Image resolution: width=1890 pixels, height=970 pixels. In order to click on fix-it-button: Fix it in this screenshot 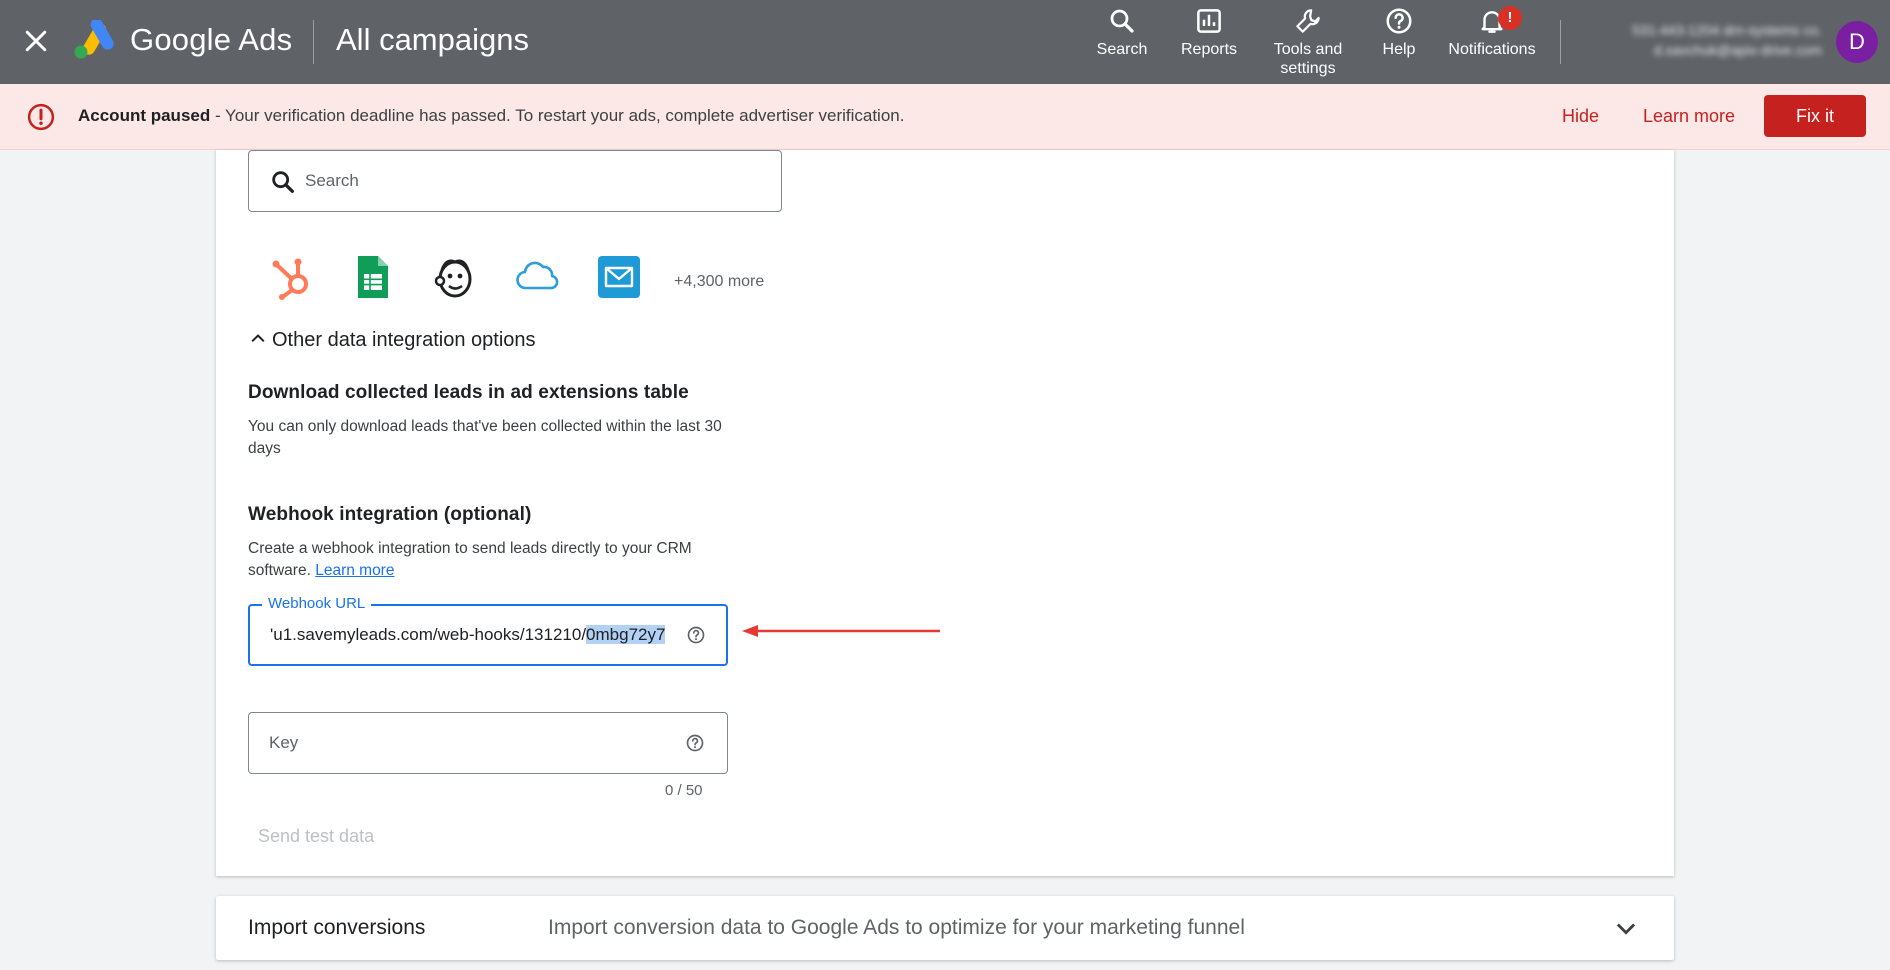, I will do `click(1815, 116)`.